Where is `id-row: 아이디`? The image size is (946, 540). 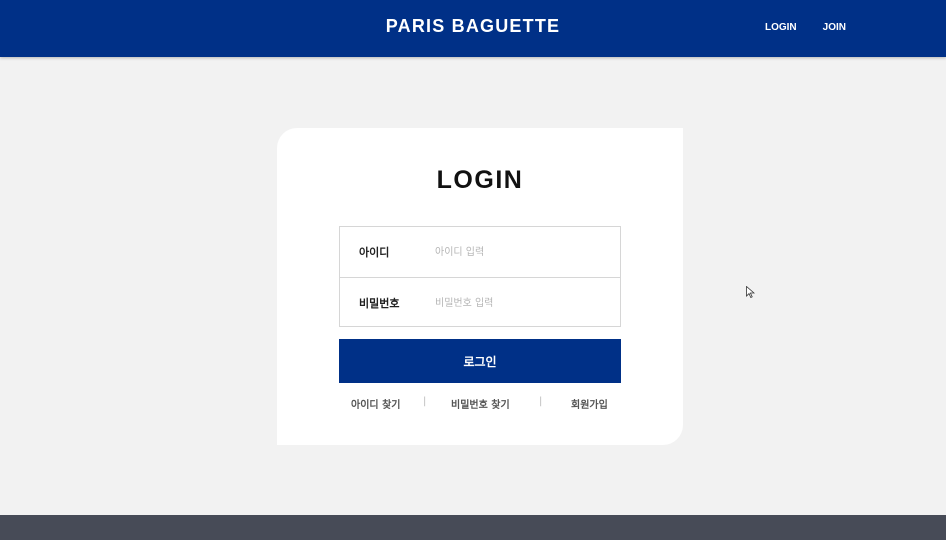 id-row: 아이디 is located at coordinates (480, 252).